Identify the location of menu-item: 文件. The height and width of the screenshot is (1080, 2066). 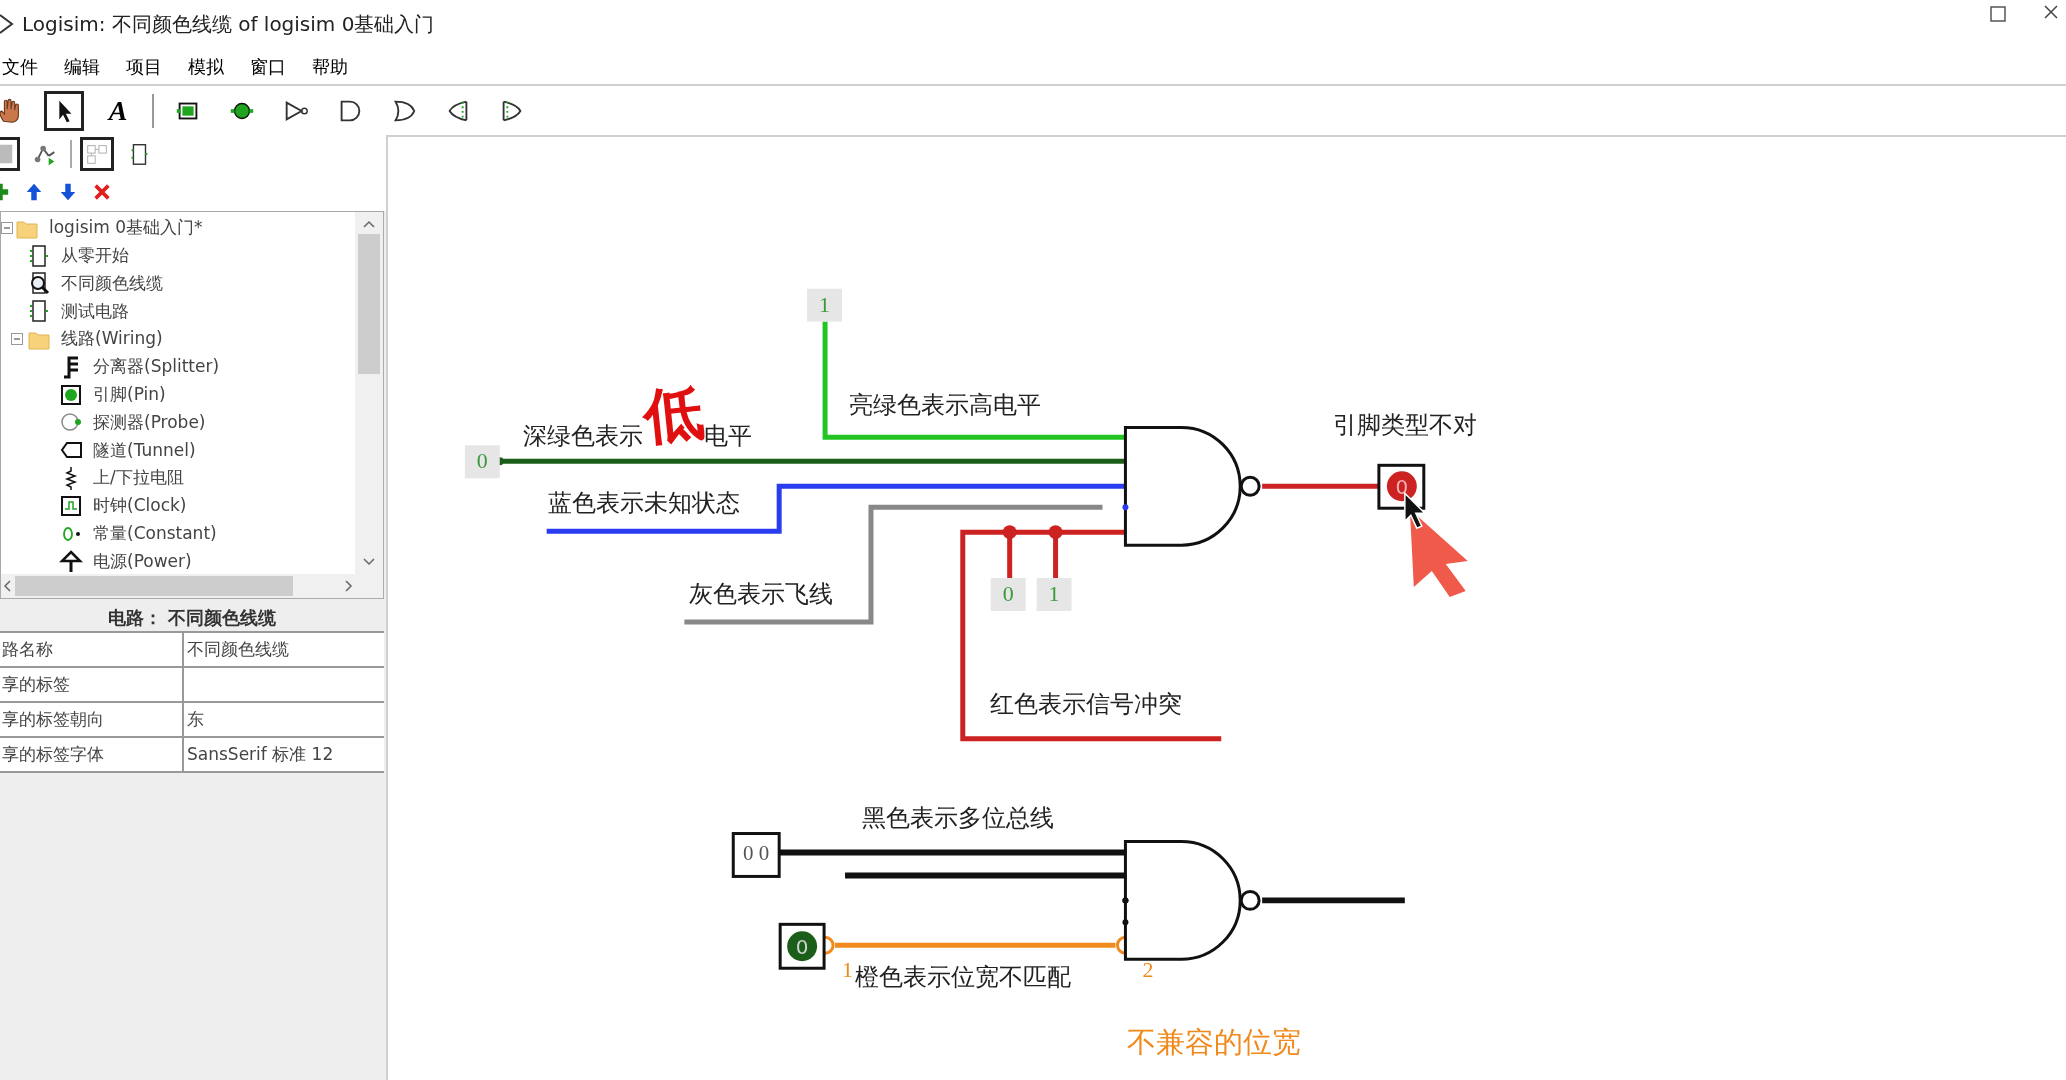
(20, 66).